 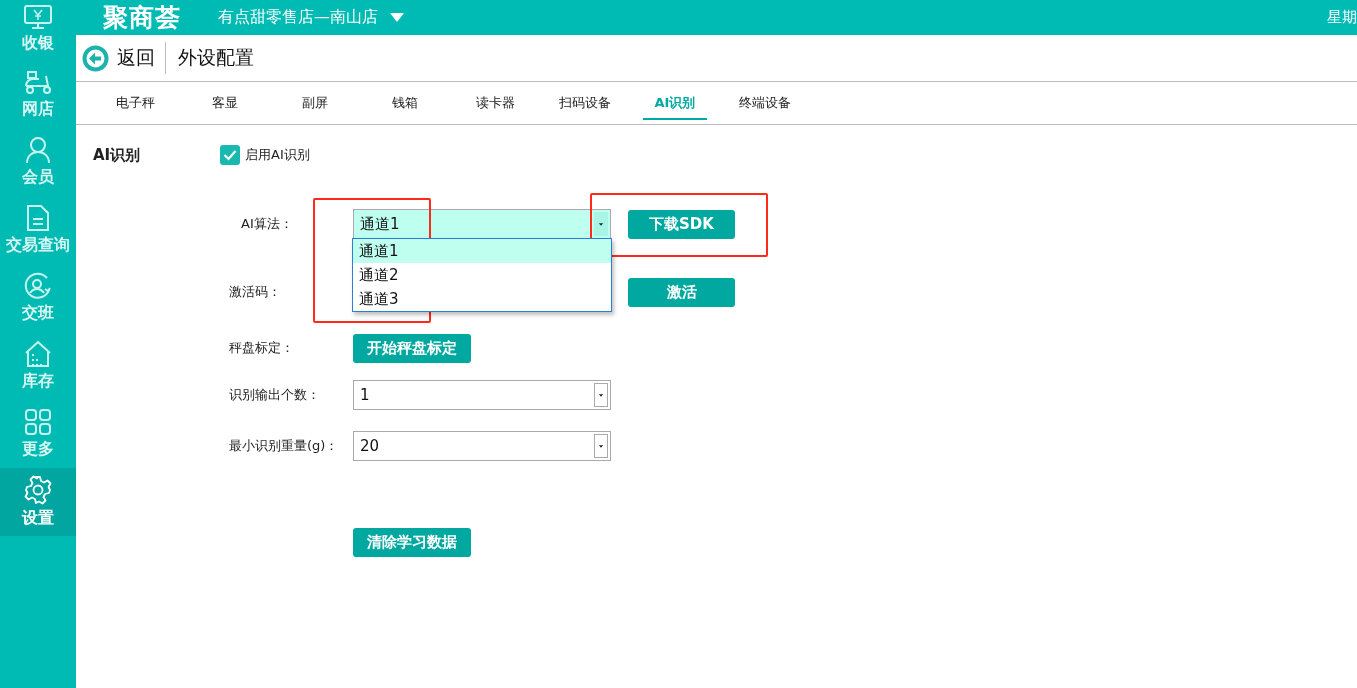 What do you see at coordinates (124, 58) in the screenshot?
I see `back-button: 返回` at bounding box center [124, 58].